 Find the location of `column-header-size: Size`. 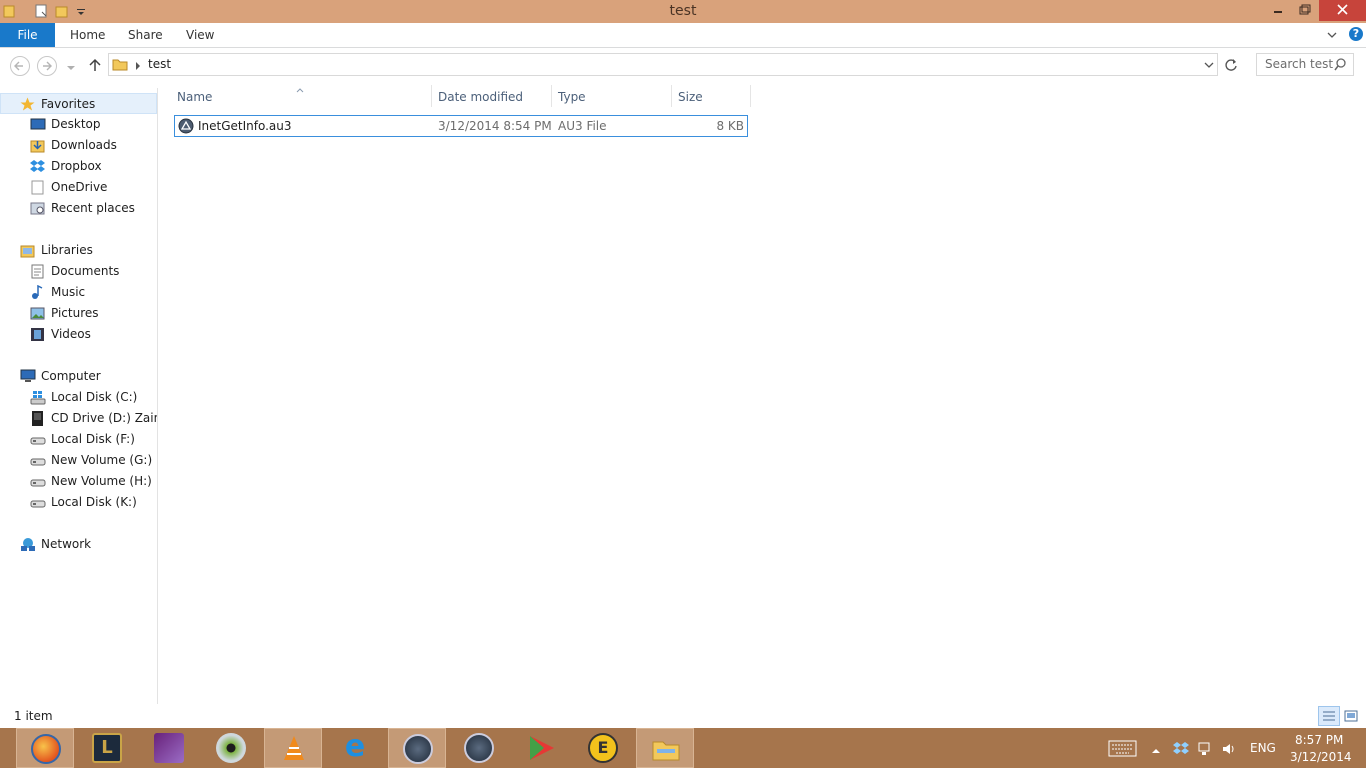

column-header-size: Size is located at coordinates (690, 97).